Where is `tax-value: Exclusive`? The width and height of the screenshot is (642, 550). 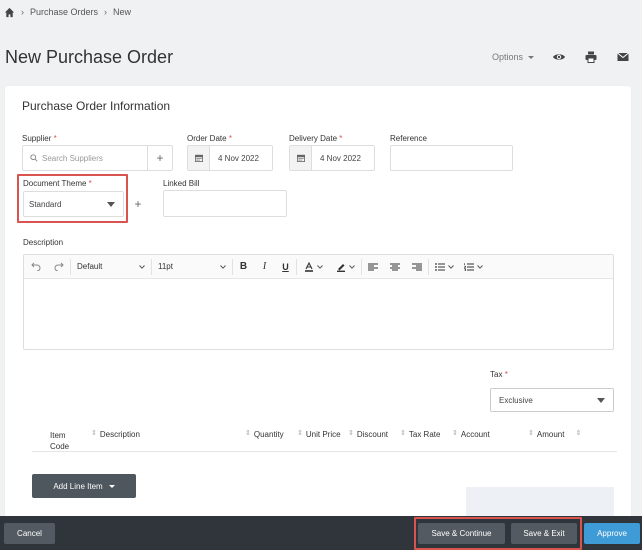 tax-value: Exclusive is located at coordinates (516, 400).